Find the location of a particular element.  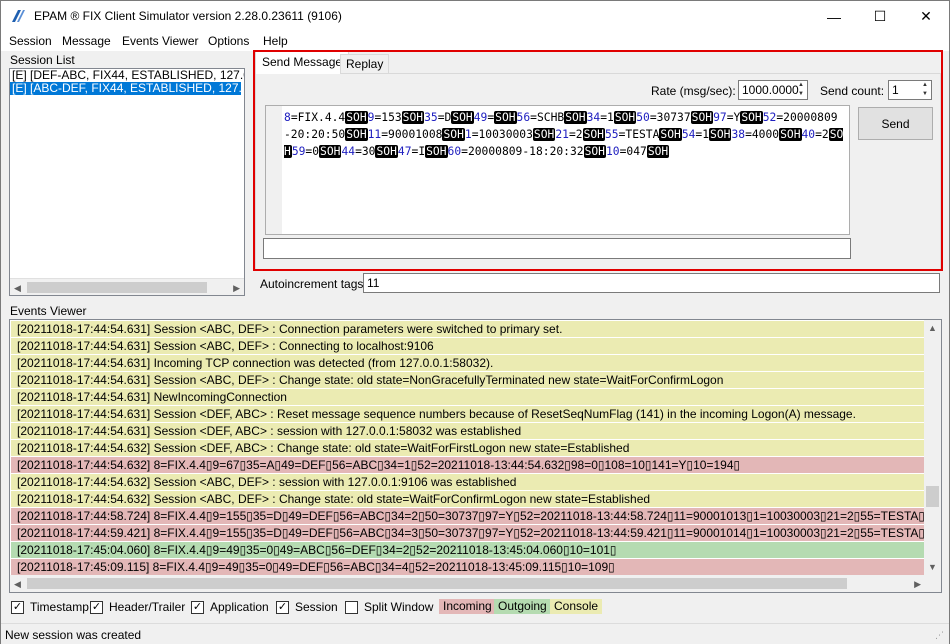

tab-replay: Replay is located at coordinates (365, 64).